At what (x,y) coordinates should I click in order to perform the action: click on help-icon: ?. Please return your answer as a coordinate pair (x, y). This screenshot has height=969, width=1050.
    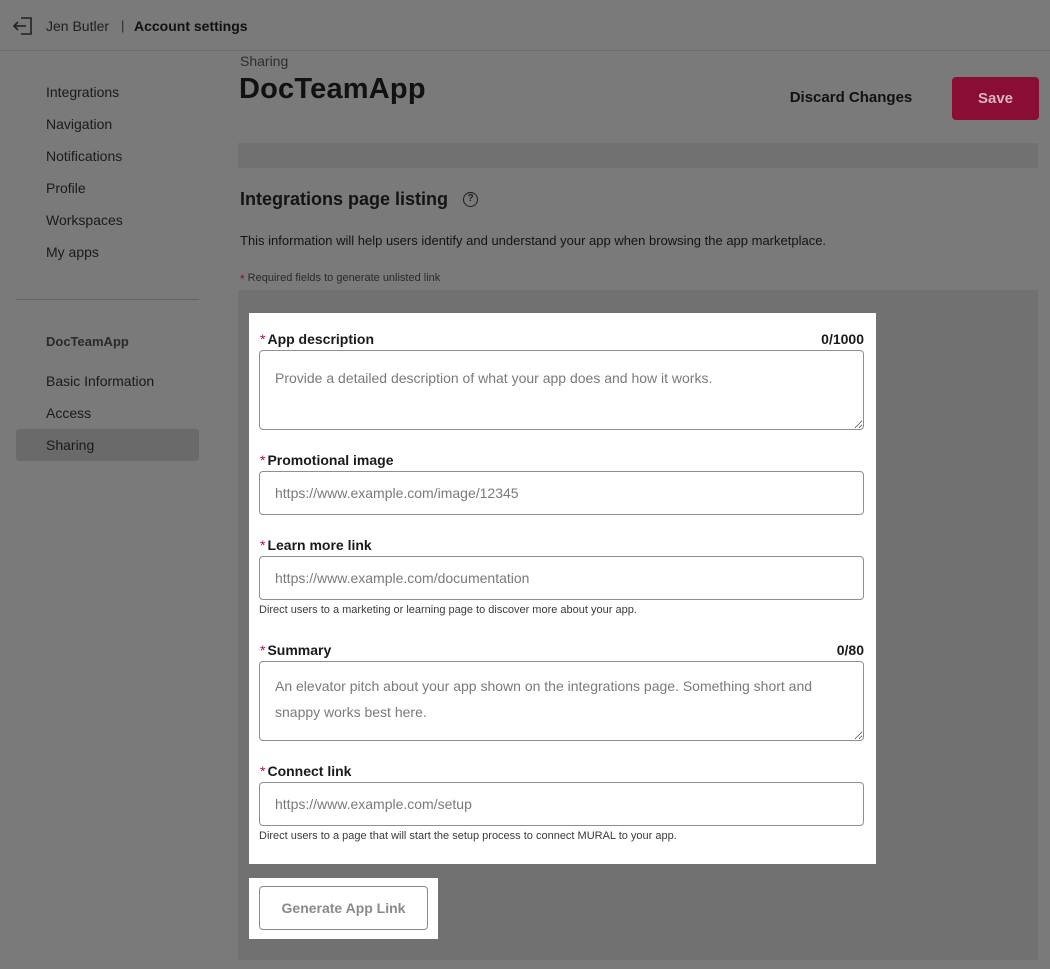
    Looking at the image, I should click on (470, 199).